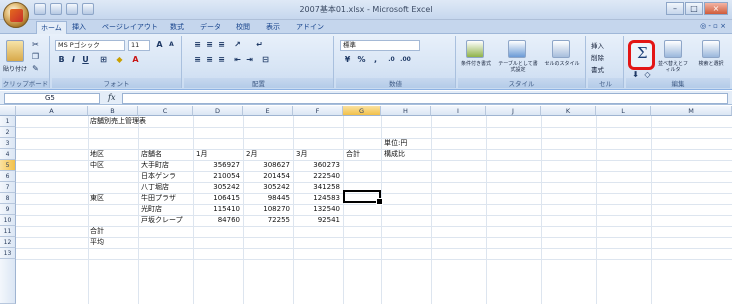 This screenshot has width=732, height=304. I want to click on find-select-label: 検索と選択, so click(711, 64).